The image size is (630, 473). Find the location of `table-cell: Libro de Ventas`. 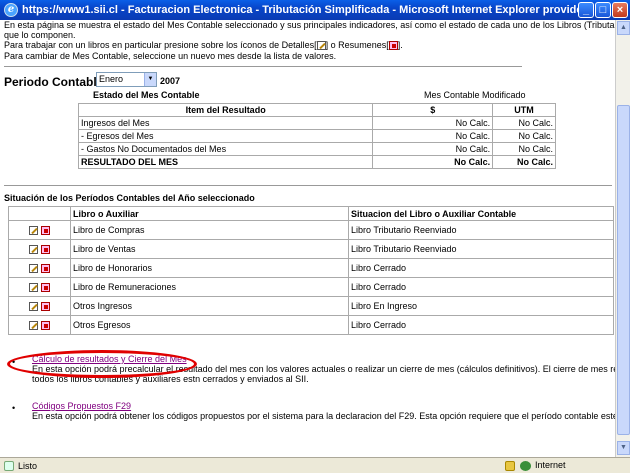

table-cell: Libro de Ventas is located at coordinates (209, 249).